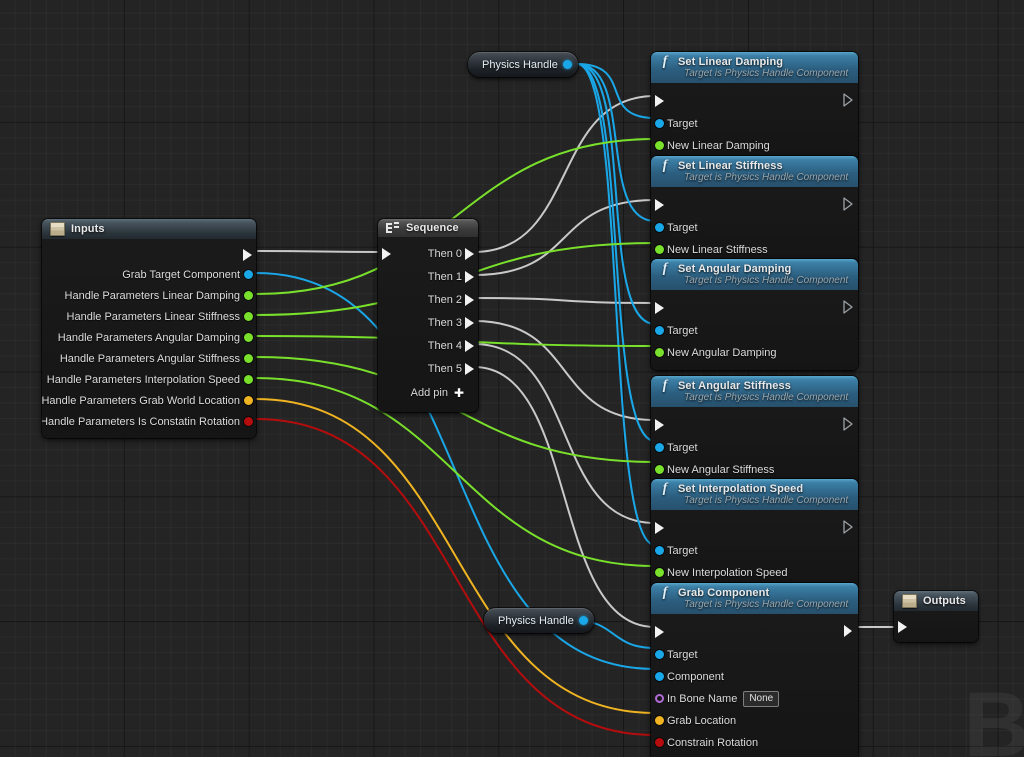 This screenshot has width=1024, height=757. I want to click on pin-row-constrain-rotation: Constrain Rotation, so click(754, 743).